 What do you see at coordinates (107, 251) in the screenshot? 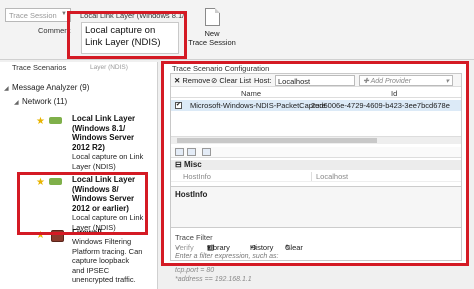
I see `desc-line: Platform tracing. Can` at bounding box center [107, 251].